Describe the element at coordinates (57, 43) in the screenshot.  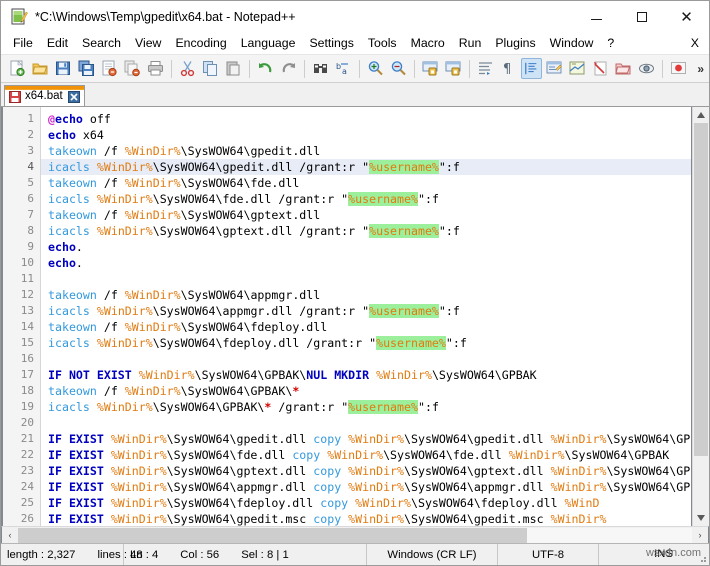
I see `menu-item-edit: Edit` at that location.